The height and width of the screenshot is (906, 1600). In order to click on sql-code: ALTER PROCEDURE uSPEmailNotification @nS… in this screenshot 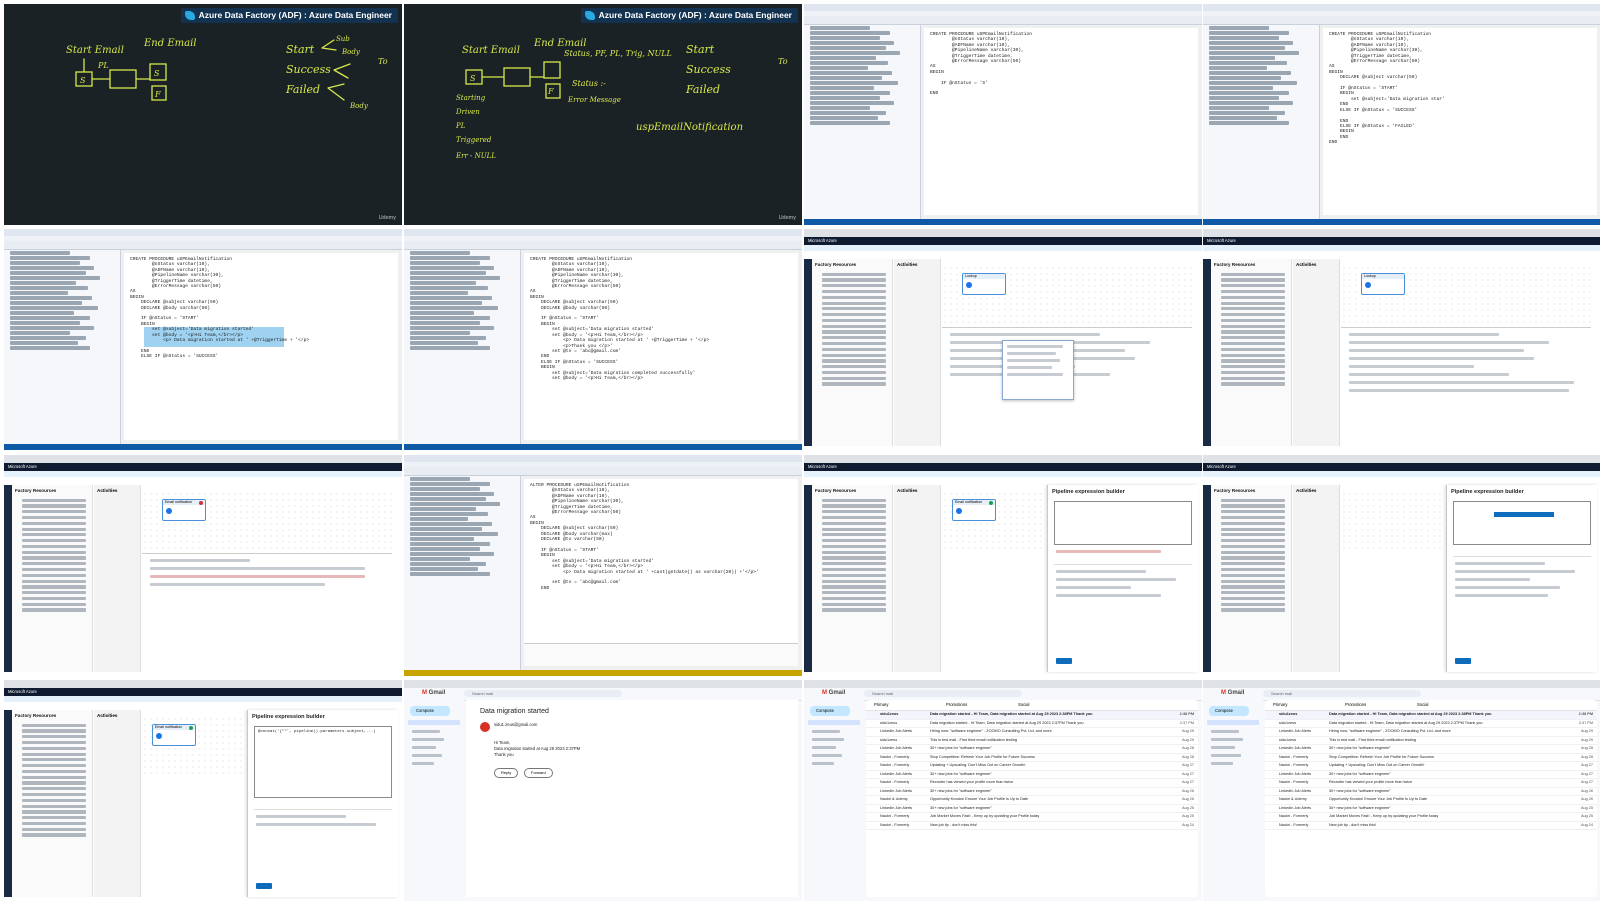, I will do `click(661, 537)`.